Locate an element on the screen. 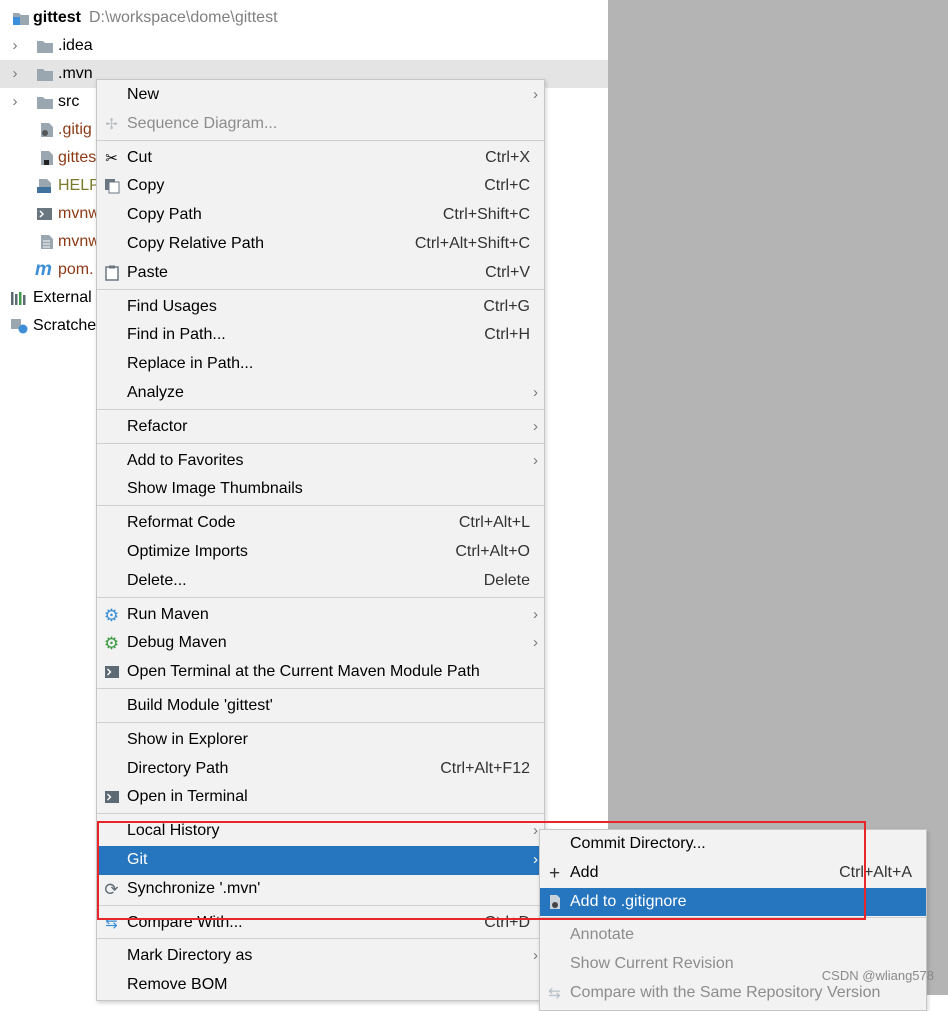 The image size is (948, 1011). tree-item-idea: › .idea is located at coordinates (304, 46).